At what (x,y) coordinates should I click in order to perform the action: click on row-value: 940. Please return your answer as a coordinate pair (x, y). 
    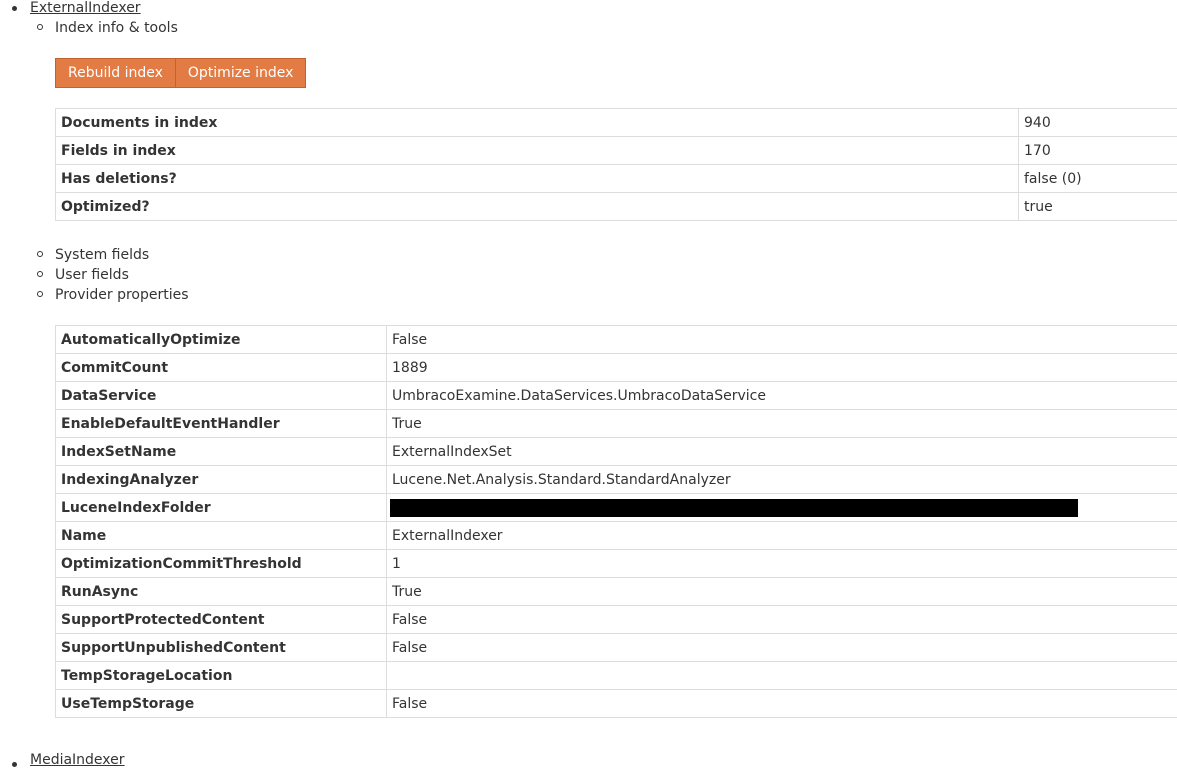
    Looking at the image, I should click on (1098, 123).